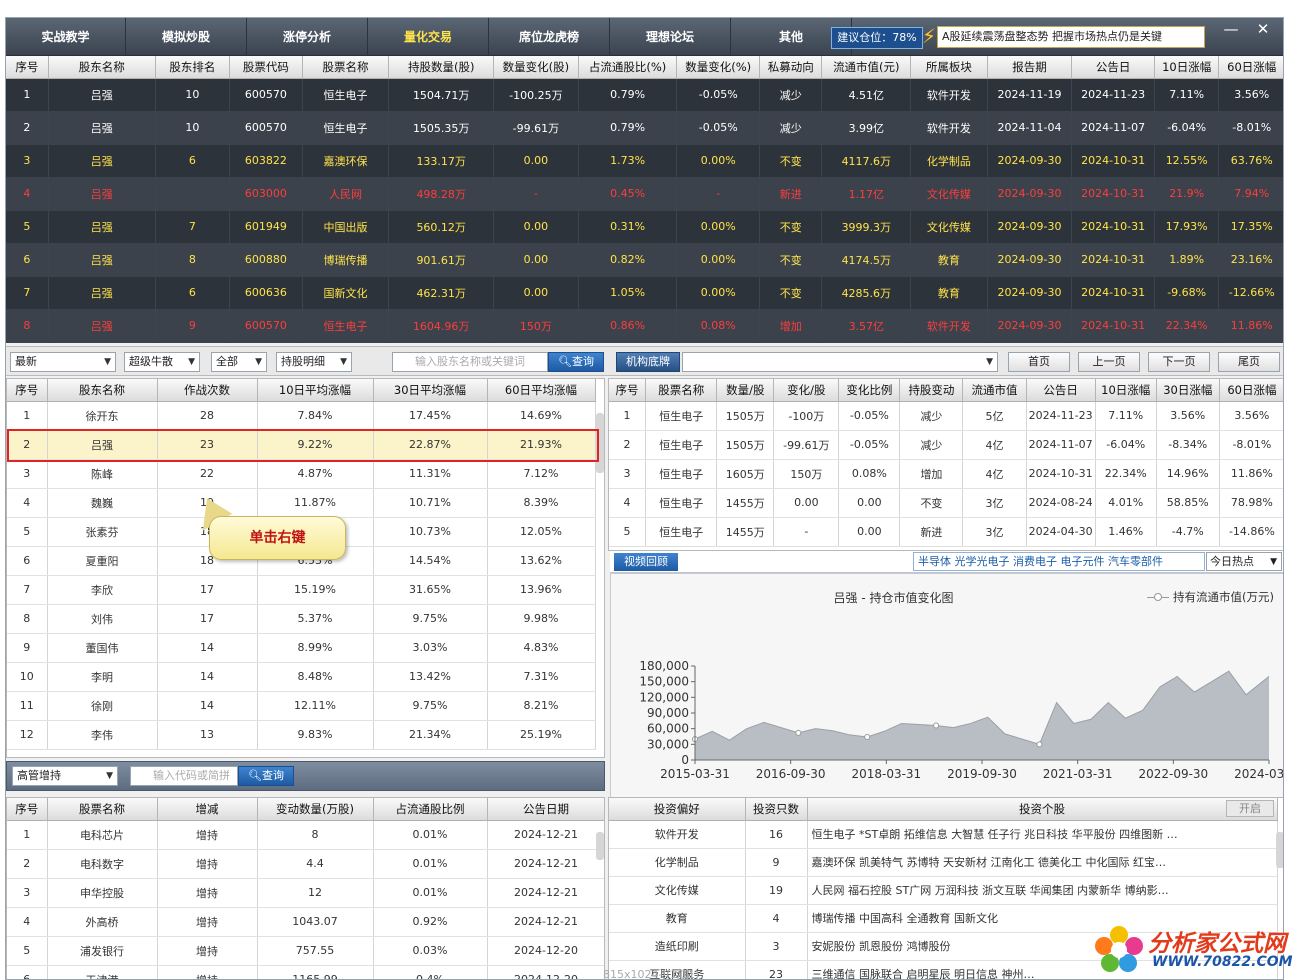  Describe the element at coordinates (301, 445) in the screenshot. I see `table-row: 2 吕强 23 9.22% 22.87% 21.93%` at that location.